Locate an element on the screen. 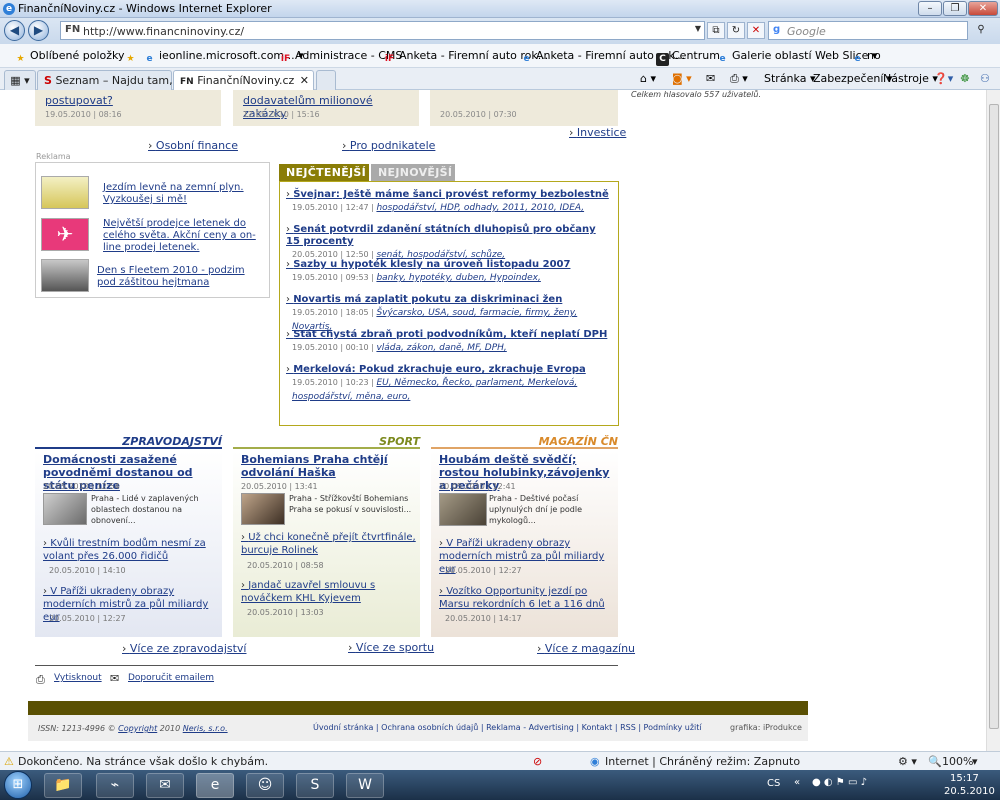 The width and height of the screenshot is (1000, 800). compatibility-icon: ⧉ is located at coordinates (716, 30).